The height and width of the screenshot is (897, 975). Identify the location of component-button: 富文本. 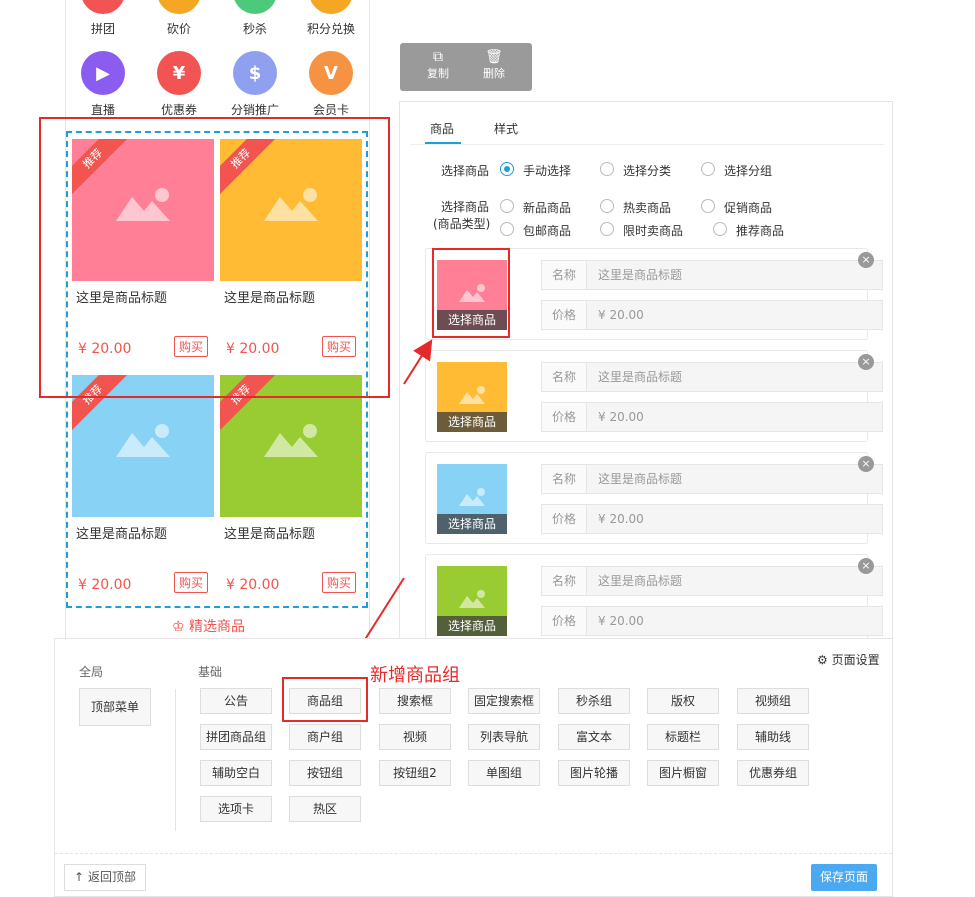
(594, 737).